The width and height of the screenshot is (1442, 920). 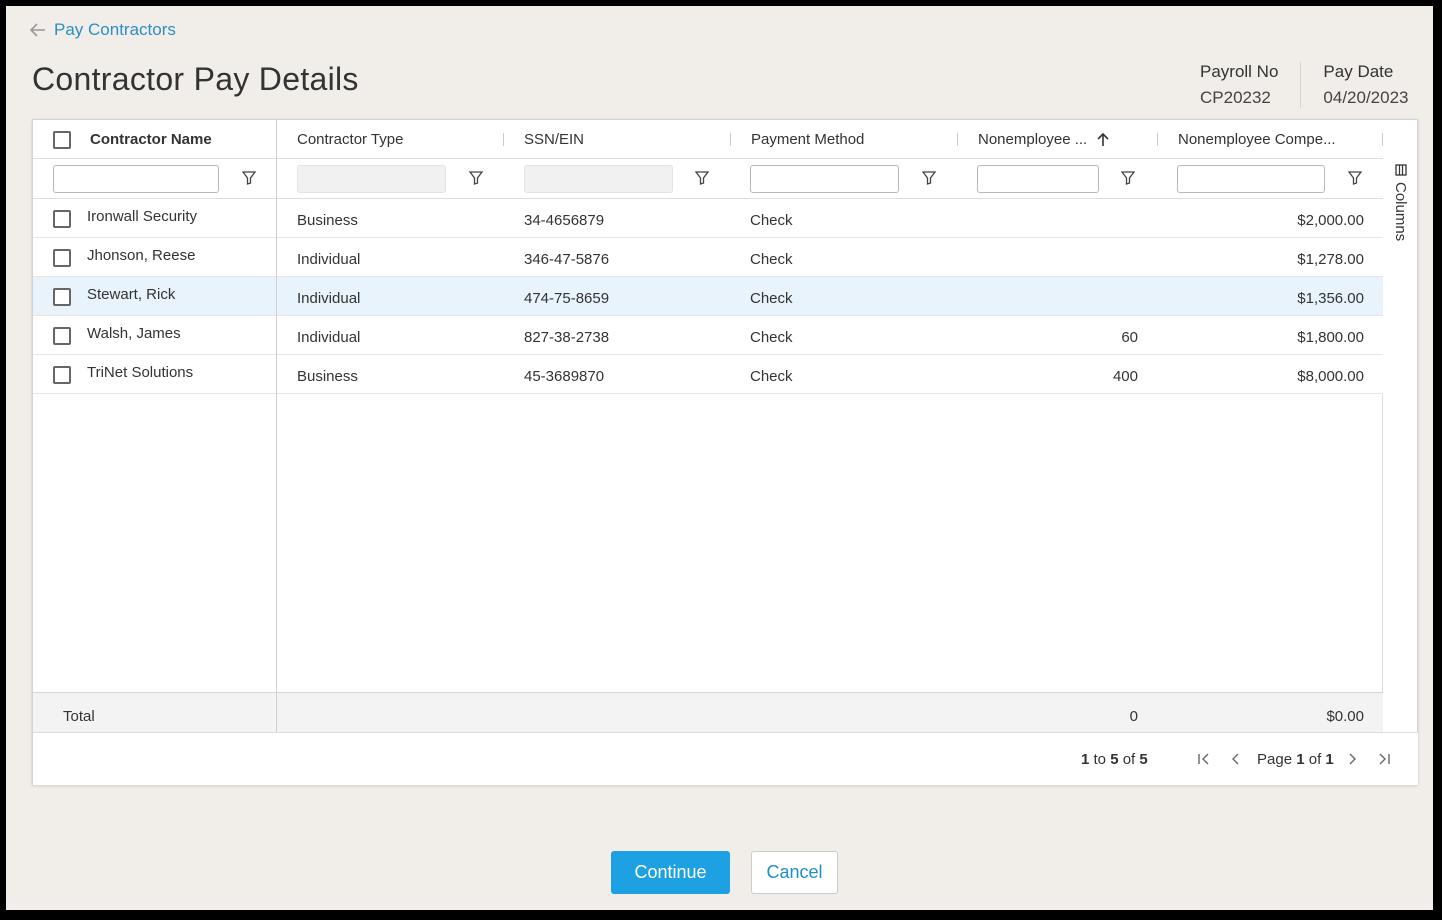 What do you see at coordinates (1330, 376) in the screenshot?
I see `cell-nonemployee-comp: $8,000.00` at bounding box center [1330, 376].